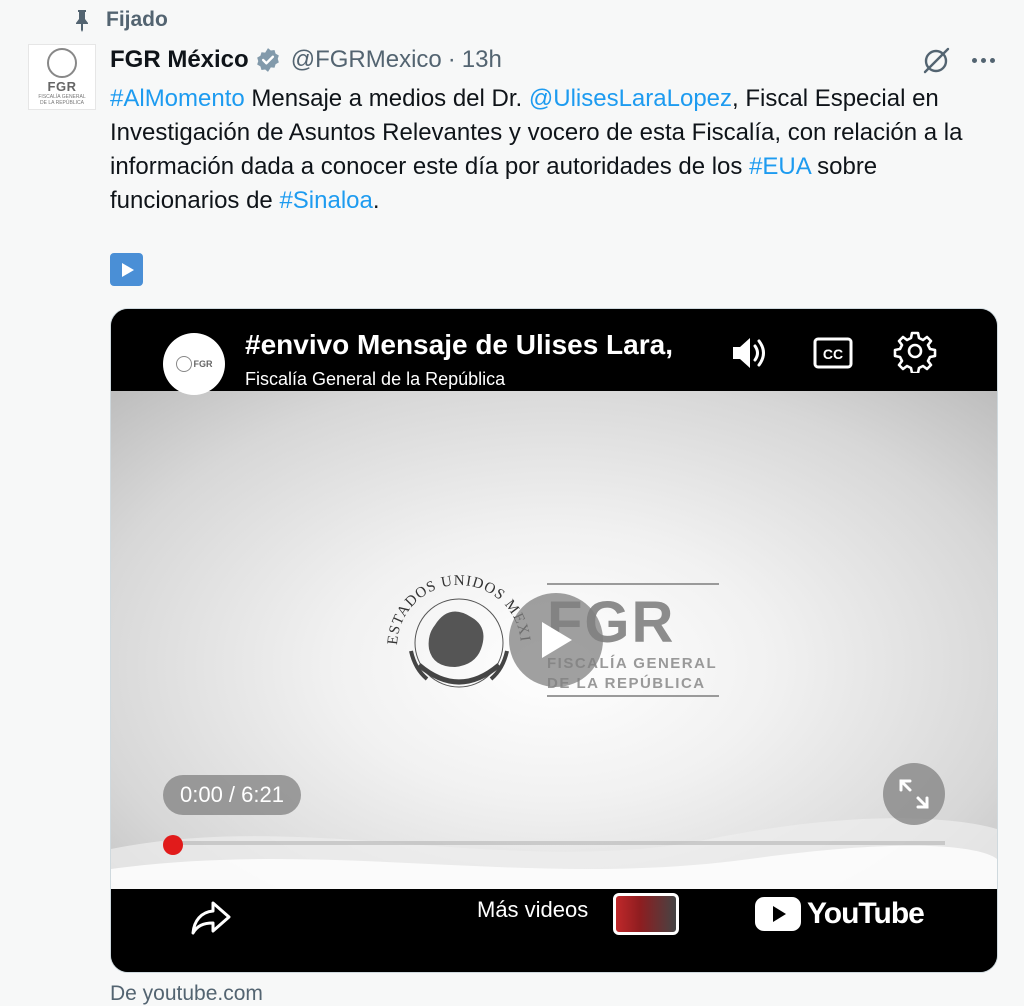 This screenshot has height=1006, width=1024. What do you see at coordinates (126, 269) in the screenshot?
I see `play-button-emoji-icon` at bounding box center [126, 269].